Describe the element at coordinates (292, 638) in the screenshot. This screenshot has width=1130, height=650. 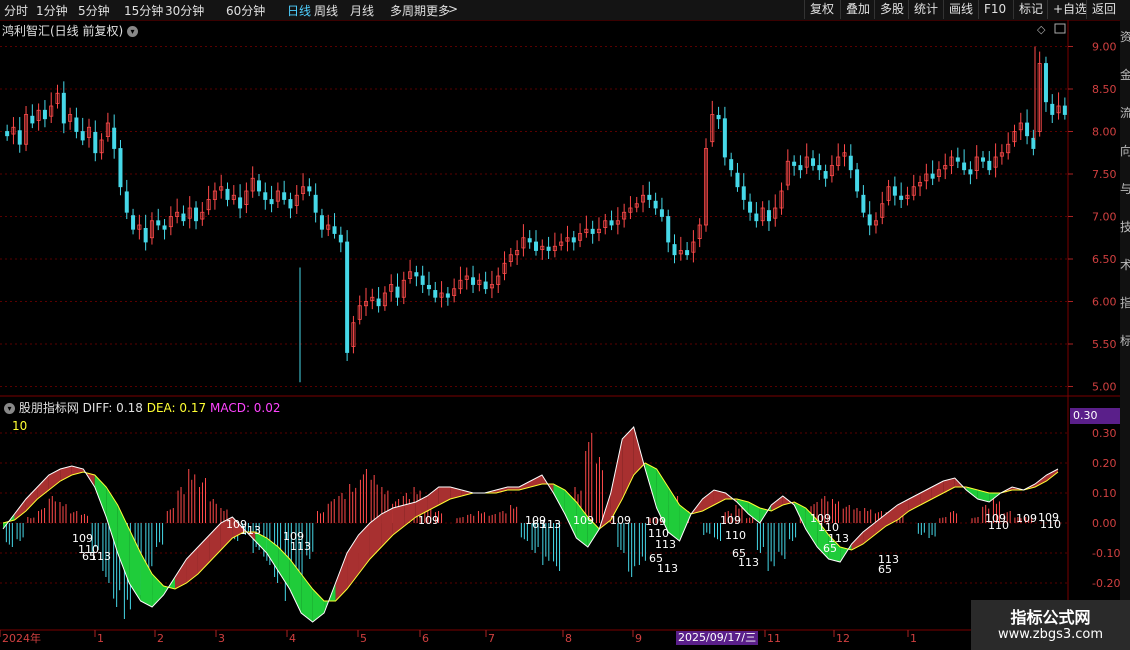
I see `time-tick-label: 4` at that location.